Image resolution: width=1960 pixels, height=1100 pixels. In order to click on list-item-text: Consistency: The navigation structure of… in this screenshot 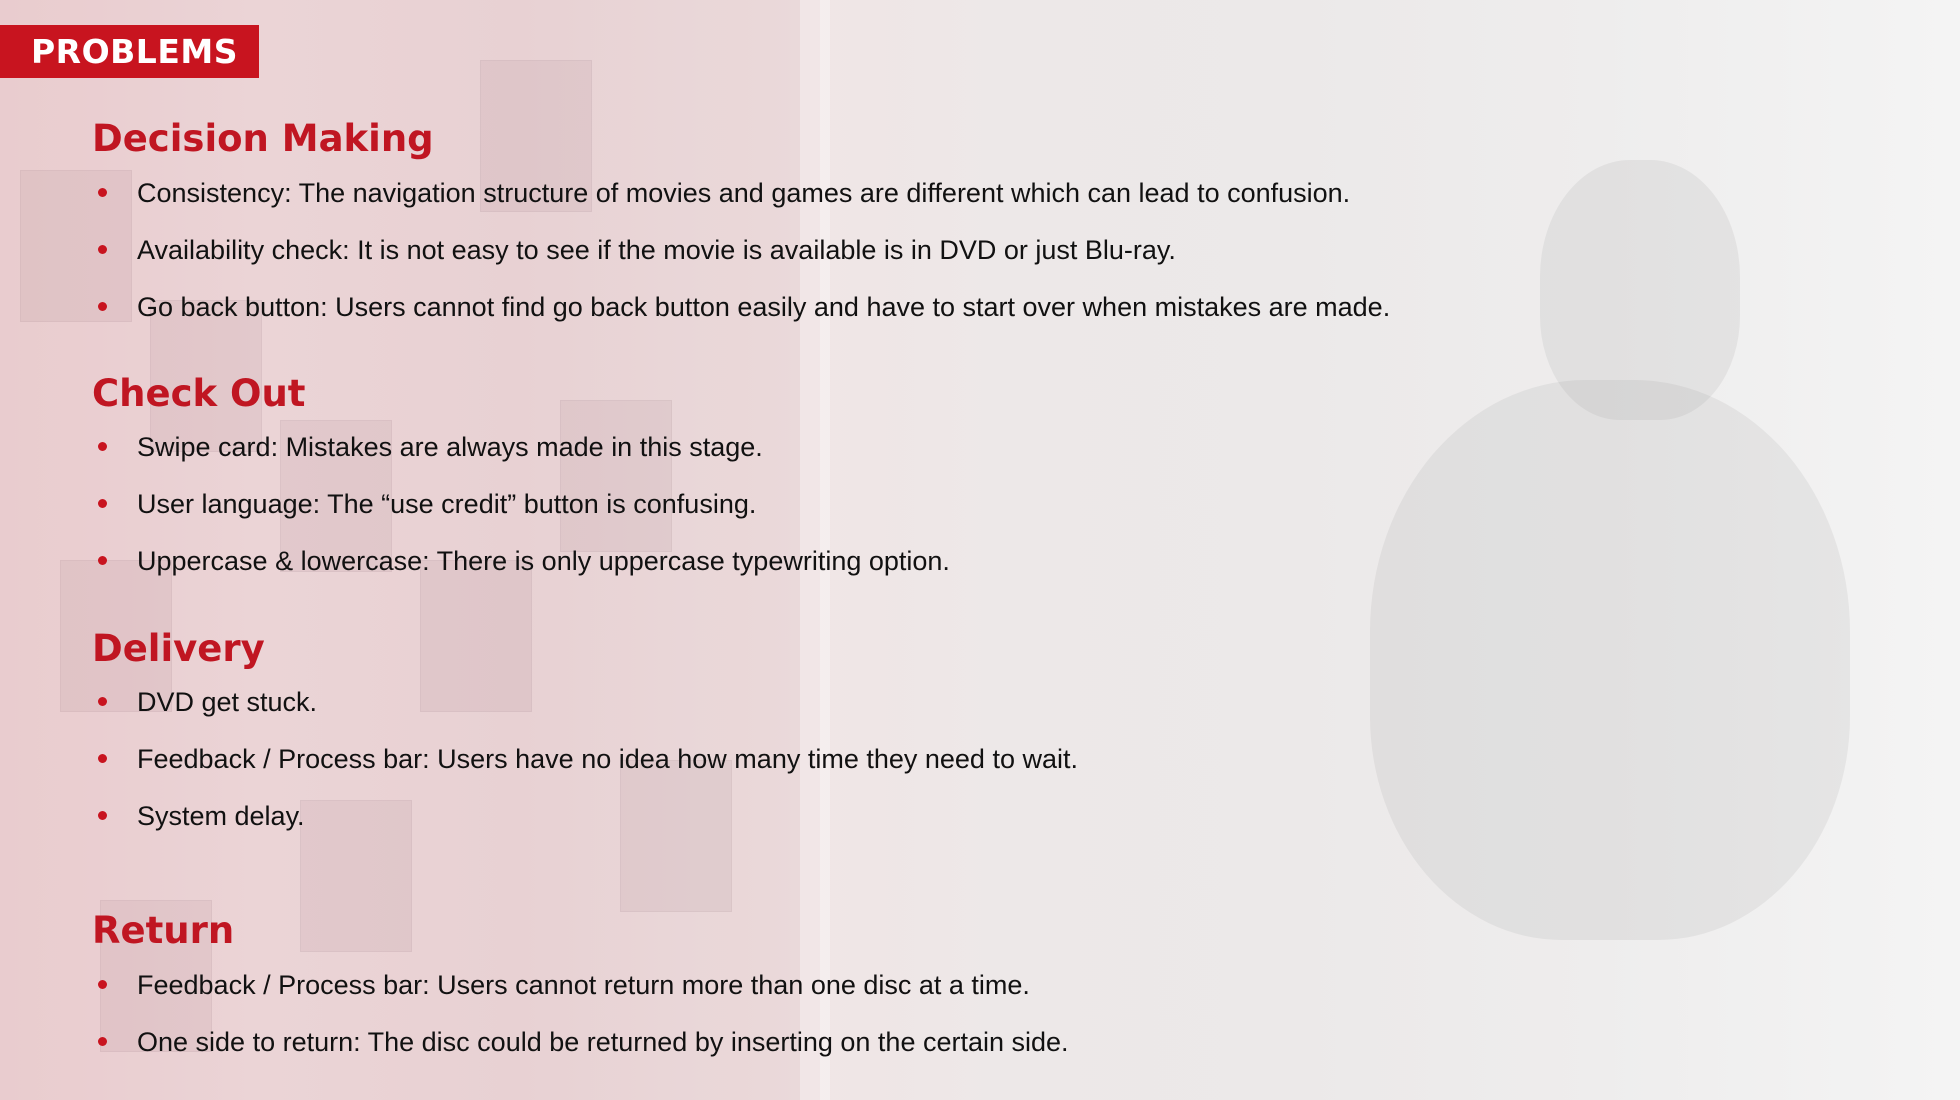, I will do `click(744, 193)`.